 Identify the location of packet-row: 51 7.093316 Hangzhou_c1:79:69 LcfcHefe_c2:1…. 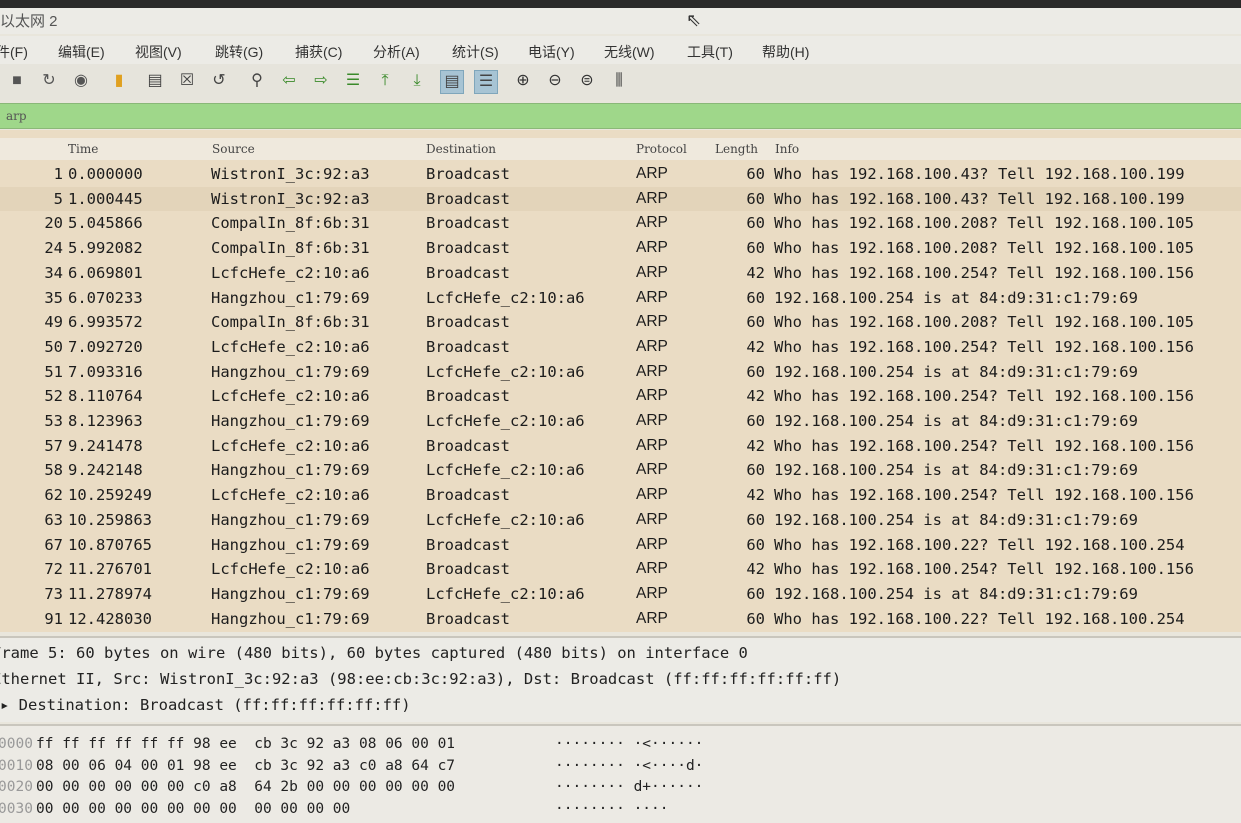
(620, 372).